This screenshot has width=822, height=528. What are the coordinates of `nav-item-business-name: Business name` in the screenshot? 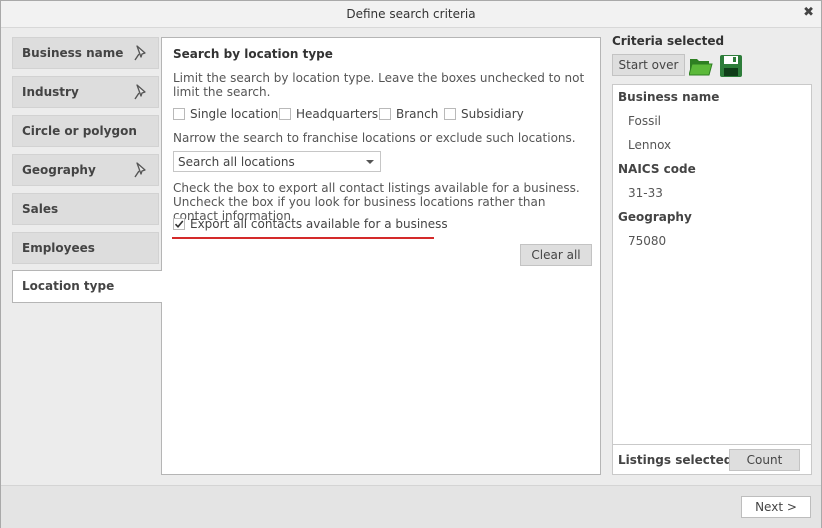 It's located at (85, 53).